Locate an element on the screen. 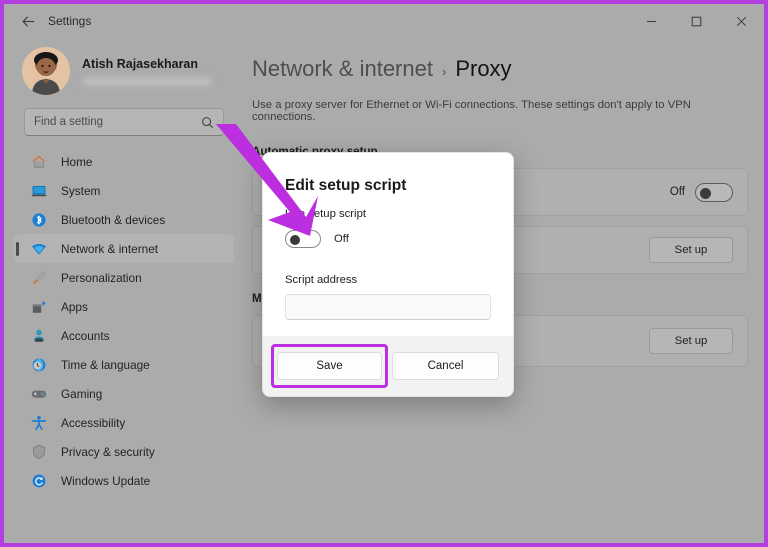 Image resolution: width=768 pixels, height=547 pixels. clock-globe-icon is located at coordinates (38, 364).